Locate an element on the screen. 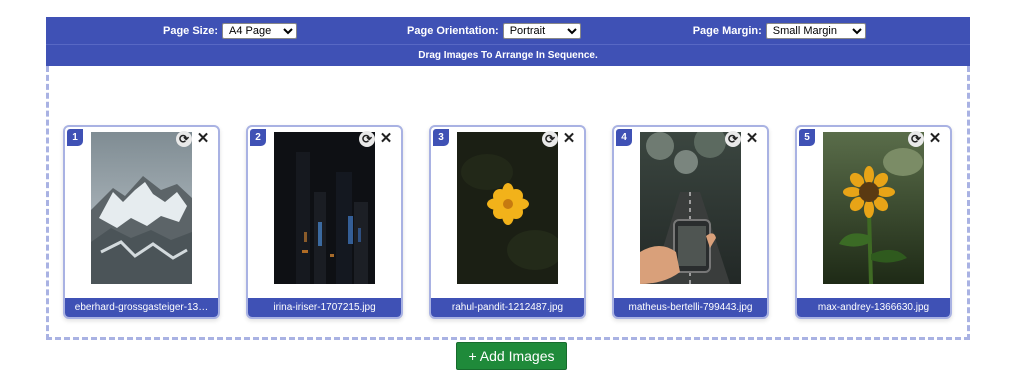 The width and height of the screenshot is (1024, 370). page-orientation-control: Page Orientation: Portrait is located at coordinates (494, 30).